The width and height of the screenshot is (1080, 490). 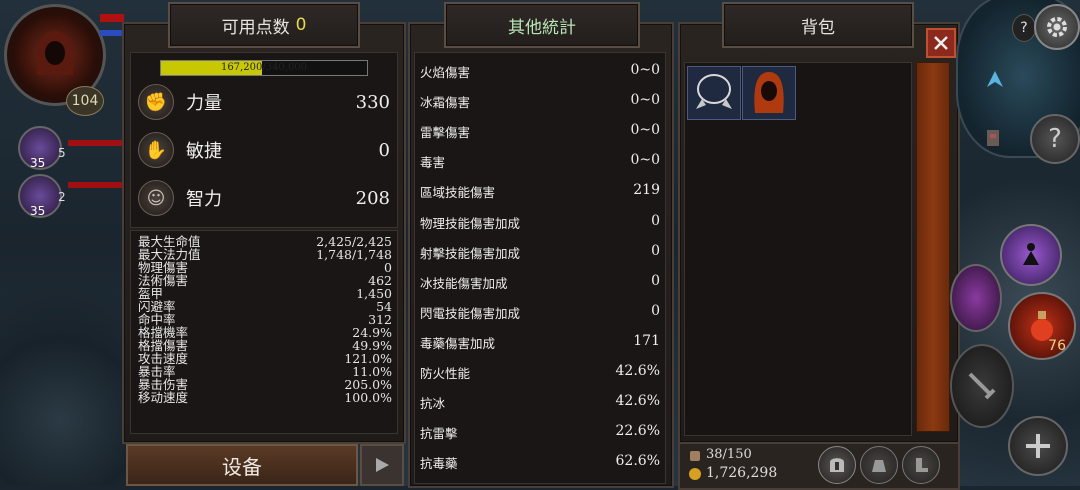 I want to click on settings-button, so click(x=1057, y=27).